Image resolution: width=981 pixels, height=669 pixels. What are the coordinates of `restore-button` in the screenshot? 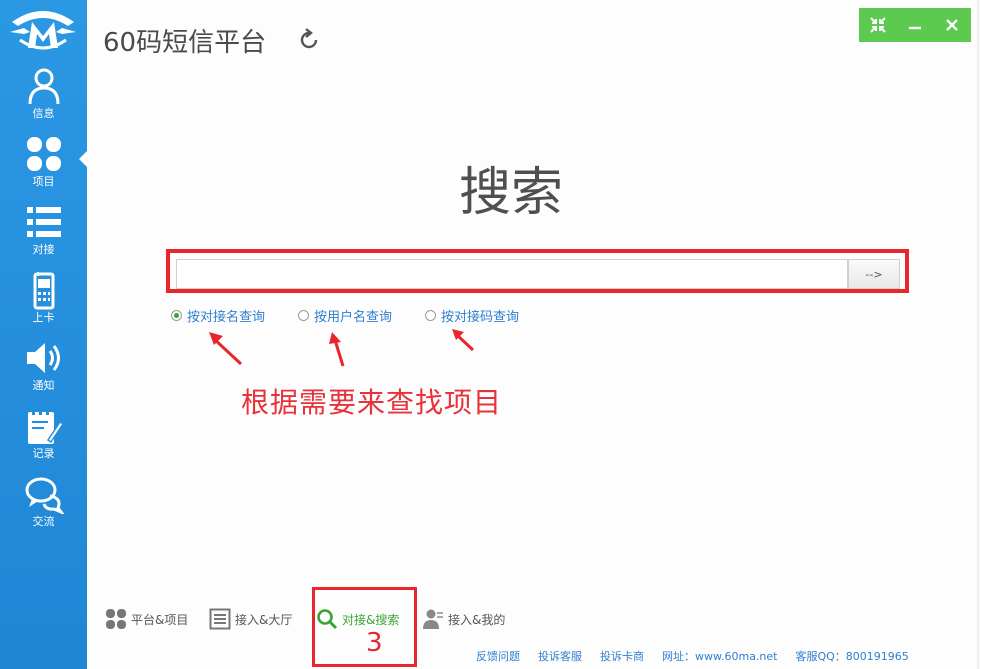 It's located at (878, 25).